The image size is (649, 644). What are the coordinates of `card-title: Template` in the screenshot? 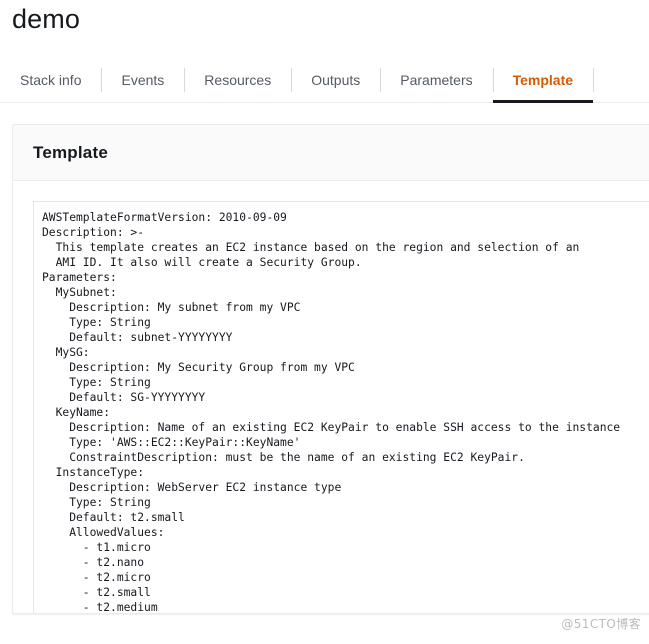 It's located at (70, 152).